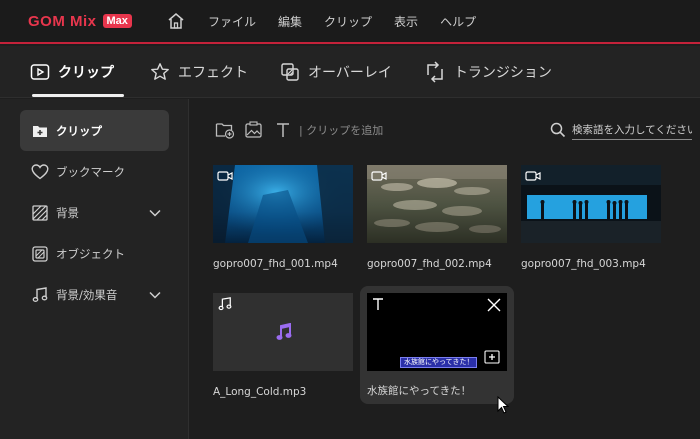  What do you see at coordinates (583, 264) in the screenshot?
I see `clip-name: gopro007_fhd_003.mp4` at bounding box center [583, 264].